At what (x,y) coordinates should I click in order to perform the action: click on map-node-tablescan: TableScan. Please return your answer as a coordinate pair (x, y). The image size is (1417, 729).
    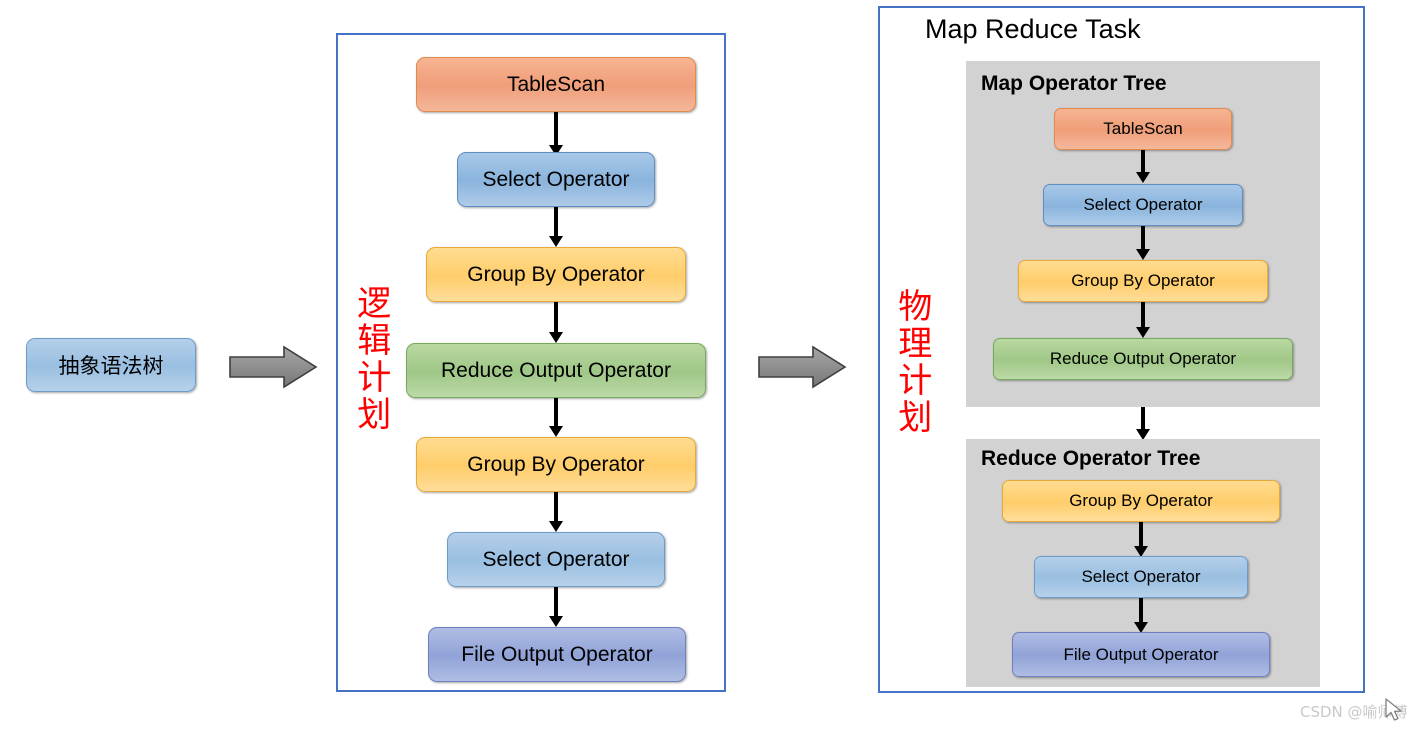
    Looking at the image, I should click on (1143, 129).